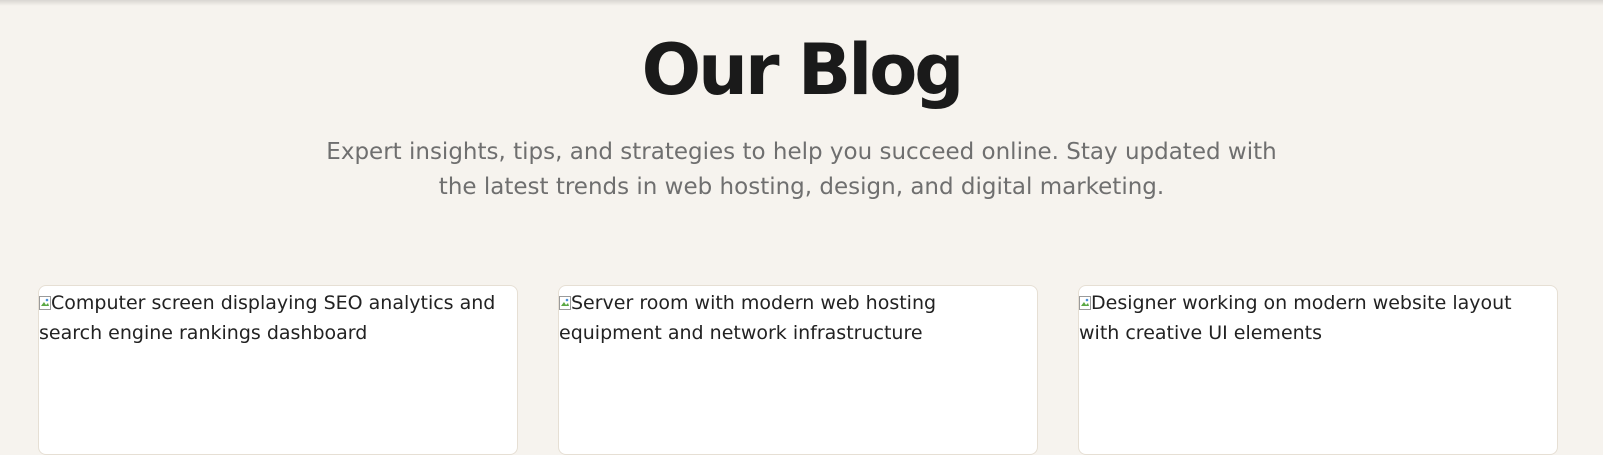  Describe the element at coordinates (803, 70) in the screenshot. I see `page-title: Our Blog` at that location.